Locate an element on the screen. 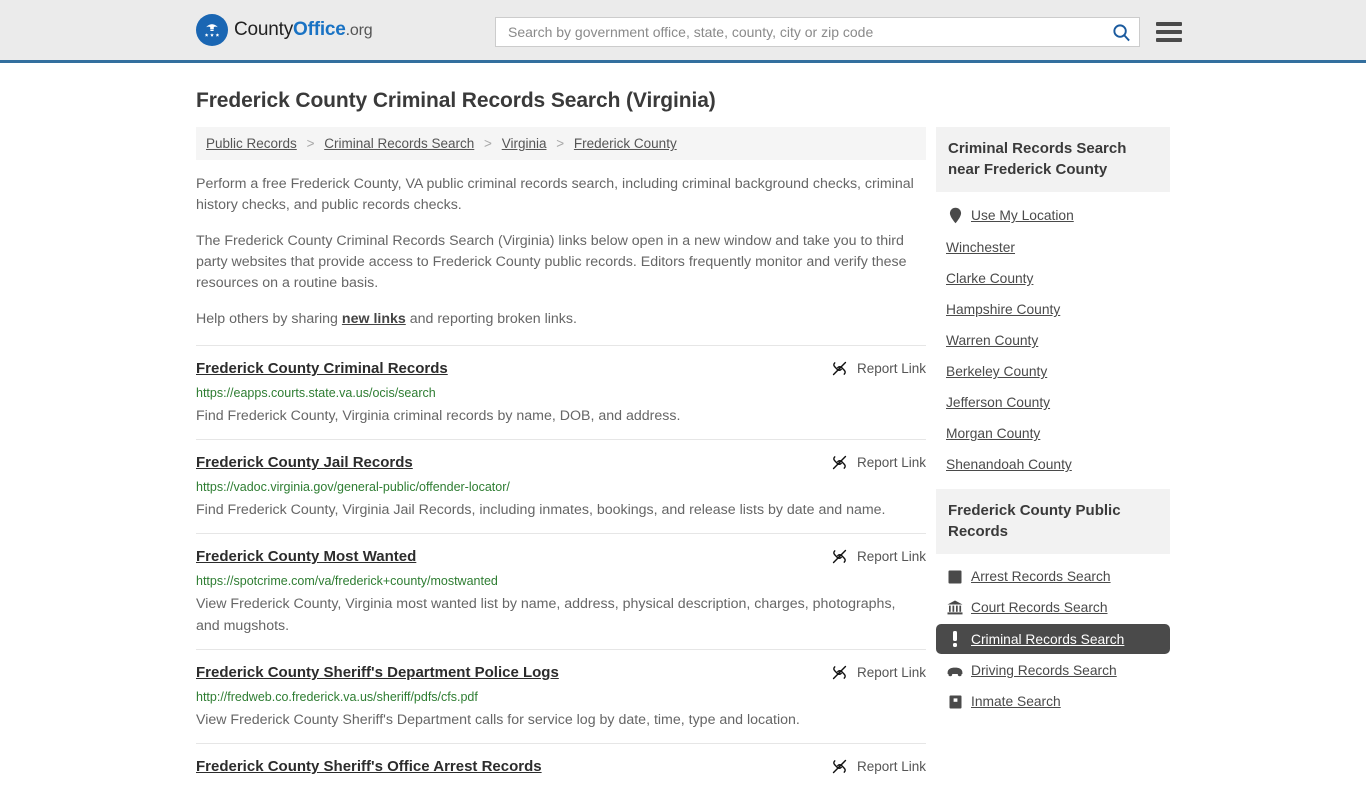 The height and width of the screenshot is (788, 1366). sidebar-item-driving-records-search: Driving Records Search is located at coordinates (1053, 670).